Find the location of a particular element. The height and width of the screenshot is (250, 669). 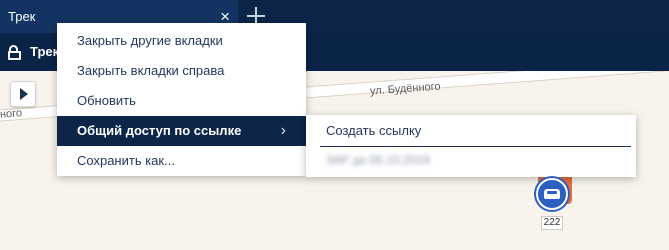

play-track-button is located at coordinates (23, 94).